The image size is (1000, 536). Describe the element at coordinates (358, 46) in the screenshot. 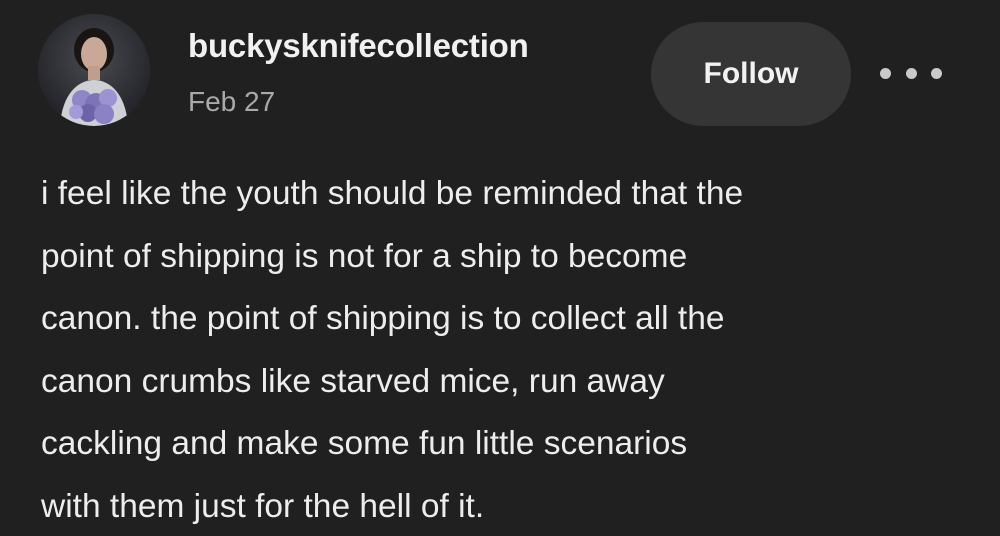

I see `username: buckysknifecollection` at that location.